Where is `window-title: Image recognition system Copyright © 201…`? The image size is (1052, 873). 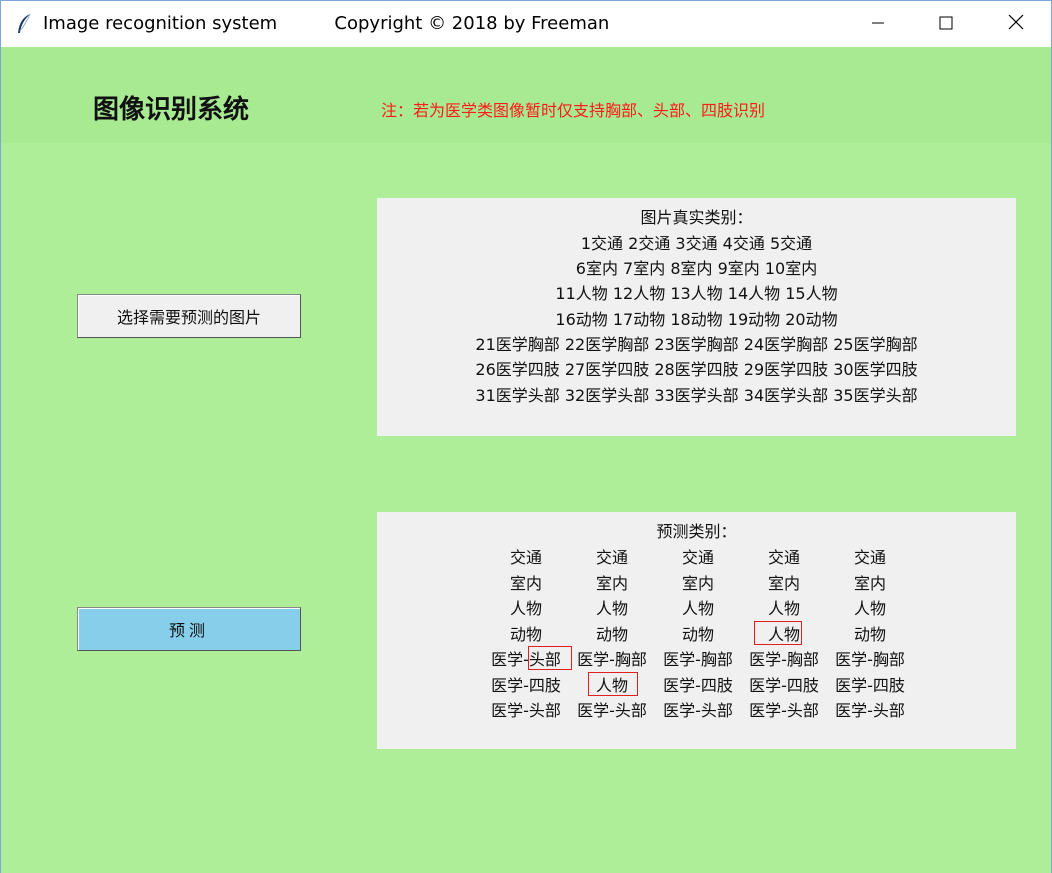 window-title: Image recognition system Copyright © 201… is located at coordinates (326, 23).